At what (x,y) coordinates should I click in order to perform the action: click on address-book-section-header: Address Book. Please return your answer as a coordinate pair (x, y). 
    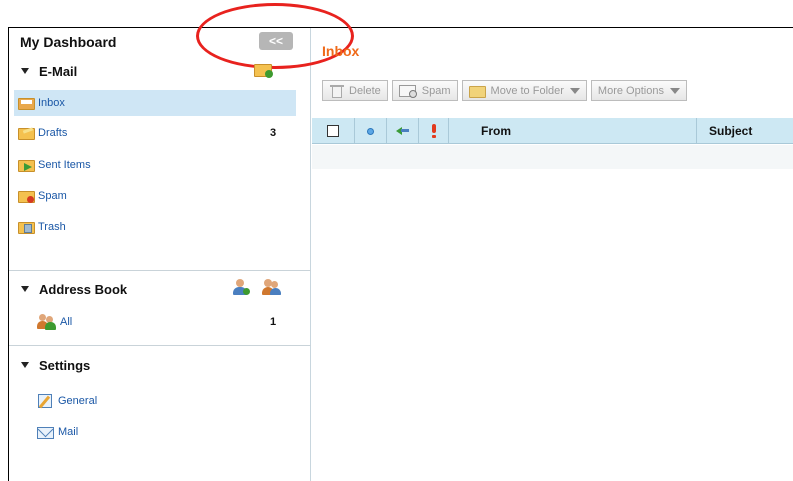
    Looking at the image, I should click on (74, 289).